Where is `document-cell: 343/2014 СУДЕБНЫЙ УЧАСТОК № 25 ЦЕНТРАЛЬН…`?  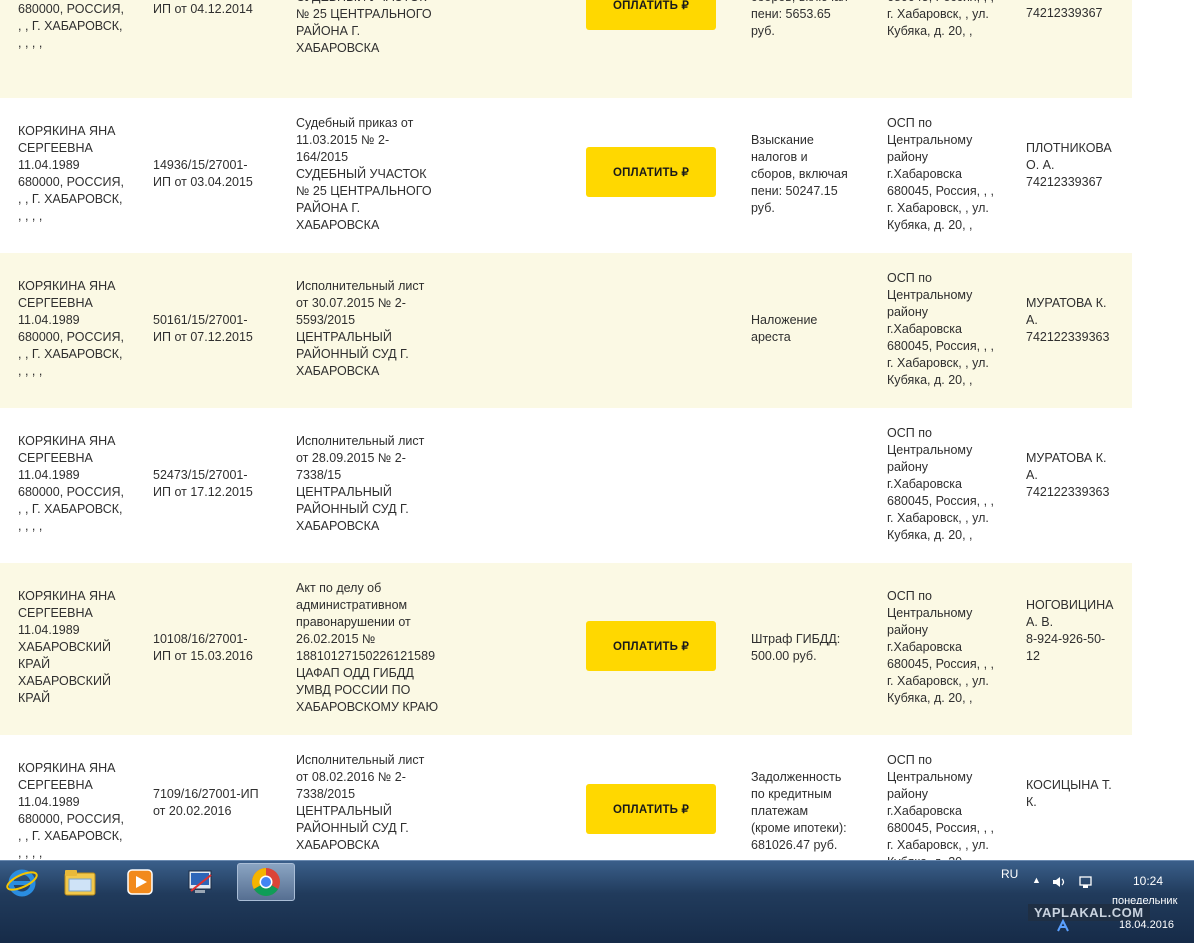 document-cell: 343/2014 СУДЕБНЫЙ УЧАСТОК № 25 ЦЕНТРАЛЬН… is located at coordinates (364, 27).